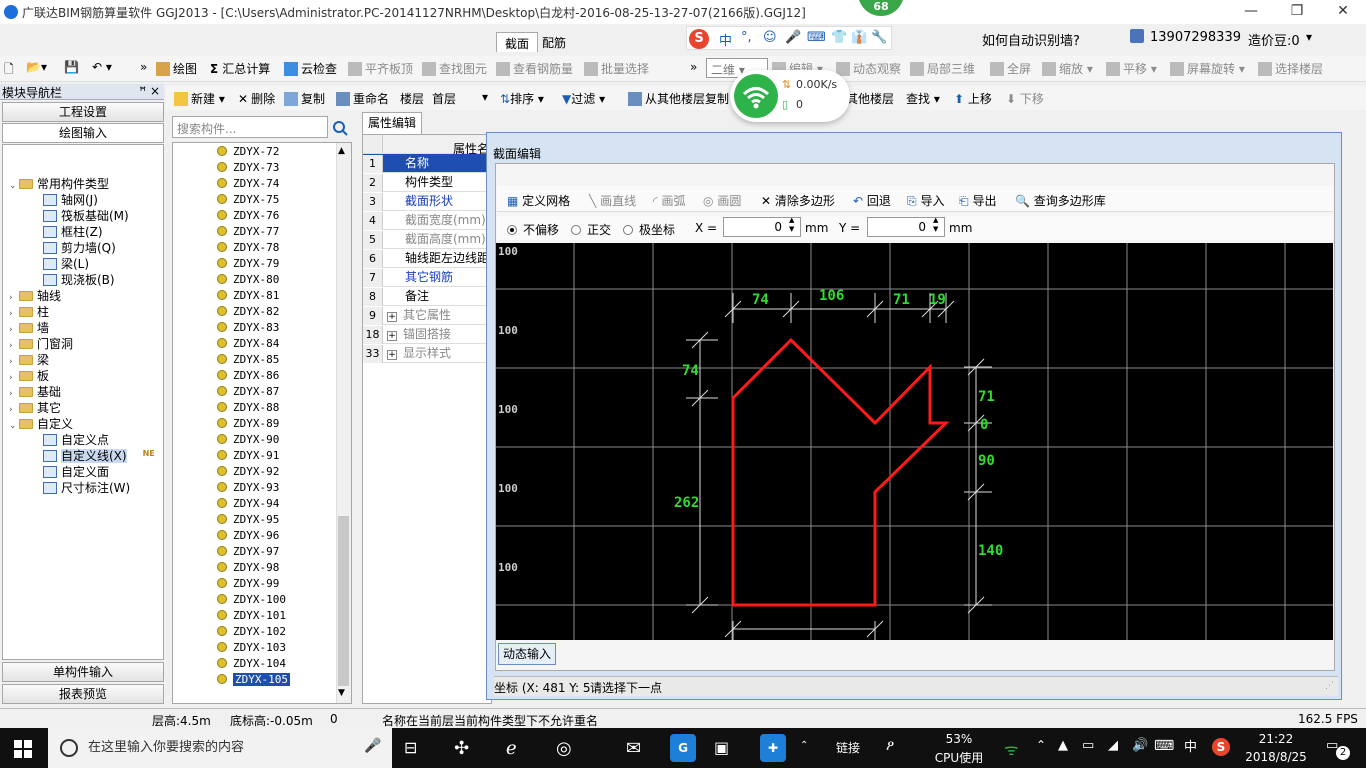 This screenshot has width=1366, height=768. Describe the element at coordinates (343, 601) in the screenshot. I see `scrollbar-thumb` at that location.